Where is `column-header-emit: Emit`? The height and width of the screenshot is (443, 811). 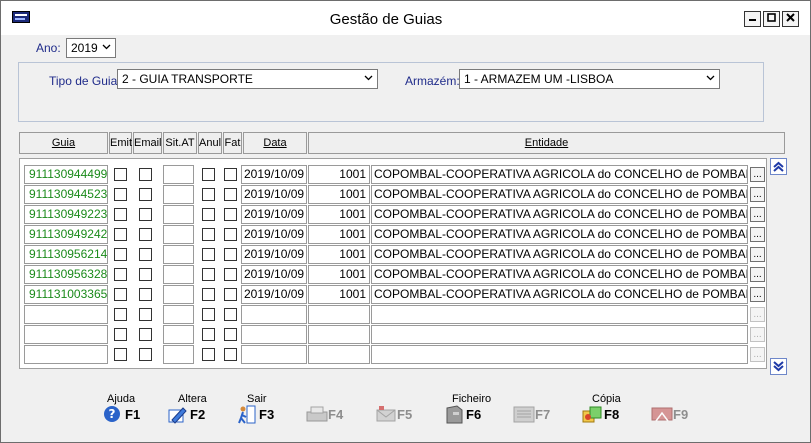
column-header-emit: Emit is located at coordinates (120, 143).